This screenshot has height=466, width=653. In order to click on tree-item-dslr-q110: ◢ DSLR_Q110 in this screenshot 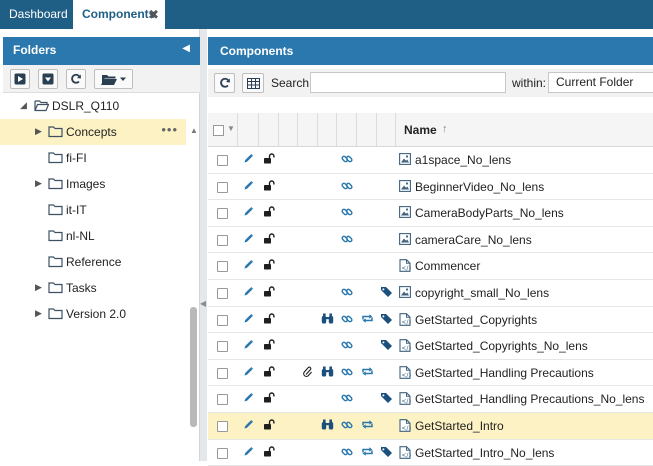, I will do `click(93, 106)`.